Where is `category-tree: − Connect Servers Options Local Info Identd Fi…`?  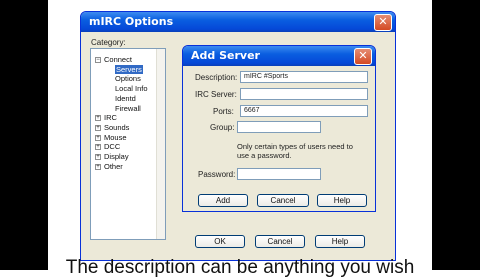
category-tree: − Connect Servers Options Local Info Identd Fi… is located at coordinates (128, 144).